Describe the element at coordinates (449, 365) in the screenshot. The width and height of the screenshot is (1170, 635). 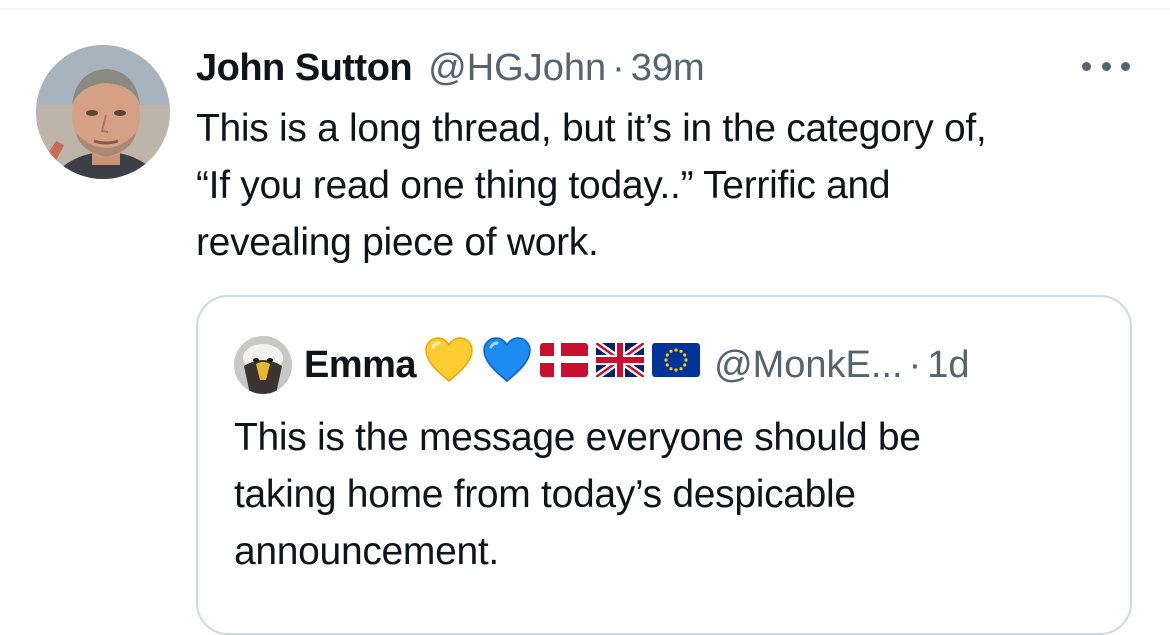
I see `yellow-heart-icon` at that location.